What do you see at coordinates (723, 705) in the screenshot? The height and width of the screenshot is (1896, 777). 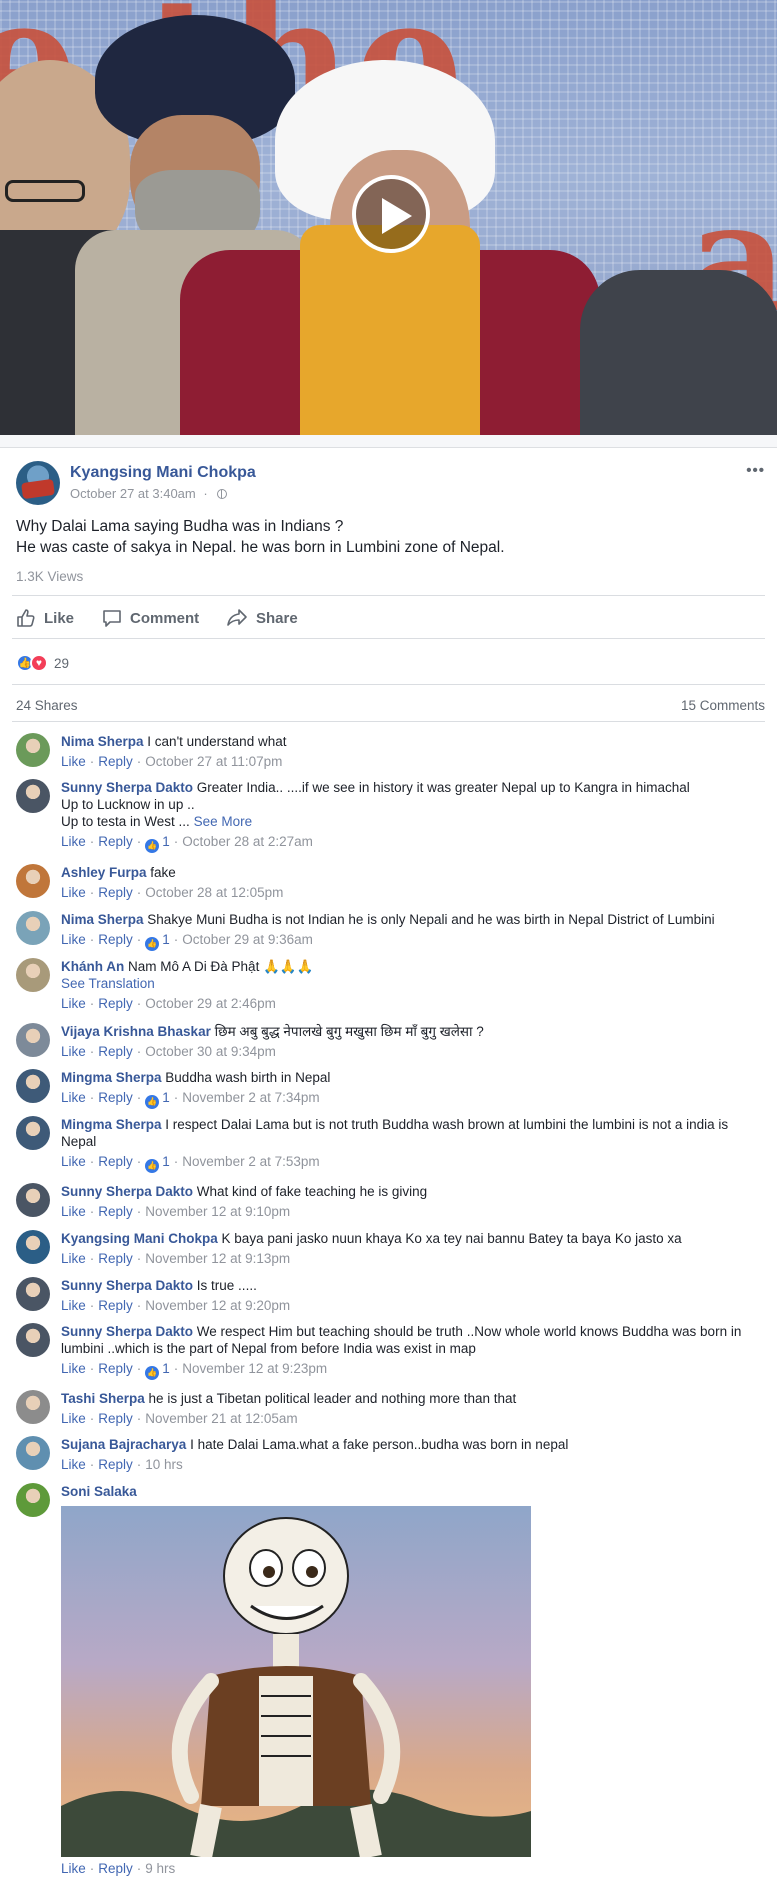 I see `comments-count: 15 Comments` at bounding box center [723, 705].